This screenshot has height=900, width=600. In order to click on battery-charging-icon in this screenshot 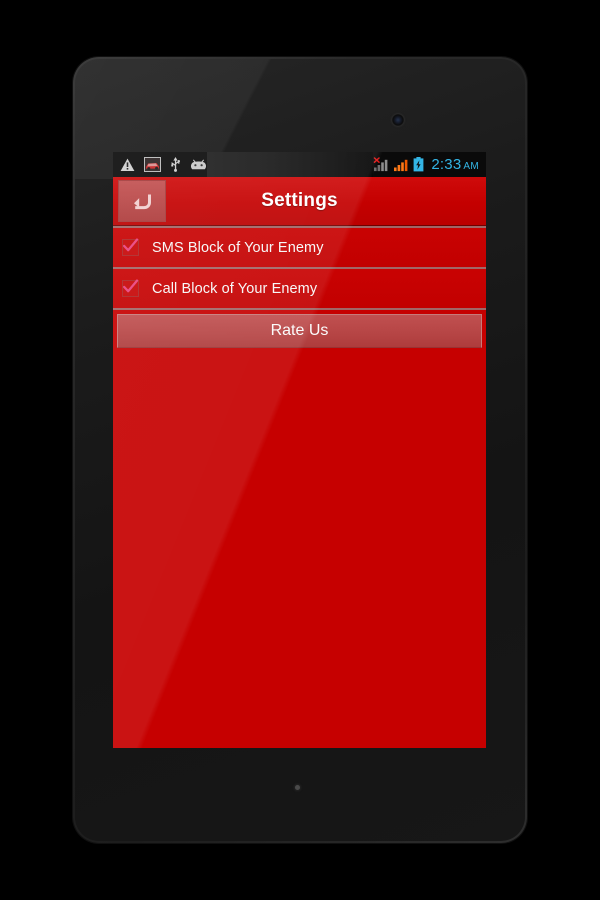, I will do `click(418, 164)`.